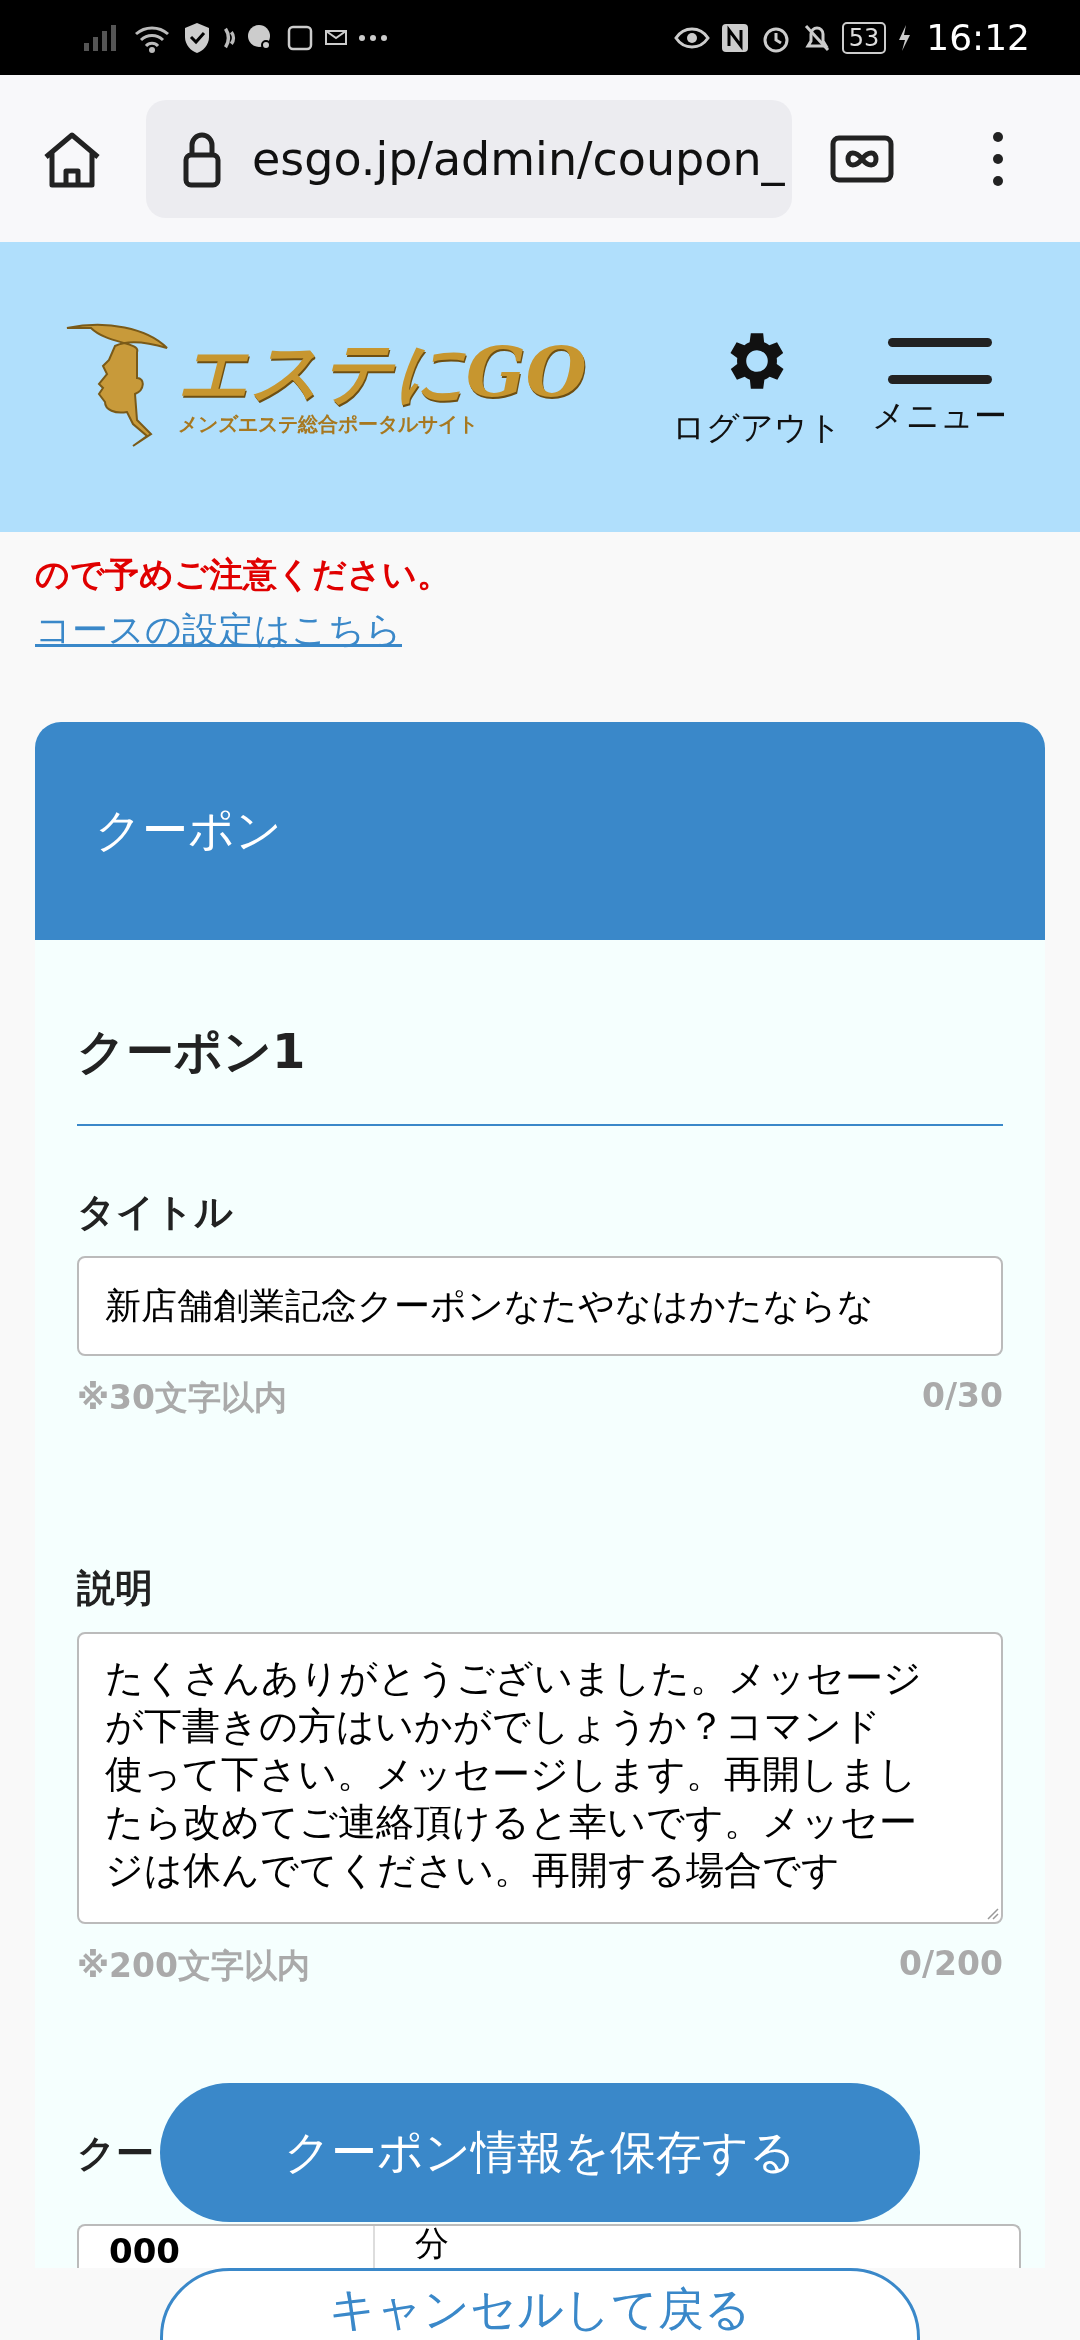  What do you see at coordinates (978, 37) in the screenshot?
I see `clock-time: 16:12` at bounding box center [978, 37].